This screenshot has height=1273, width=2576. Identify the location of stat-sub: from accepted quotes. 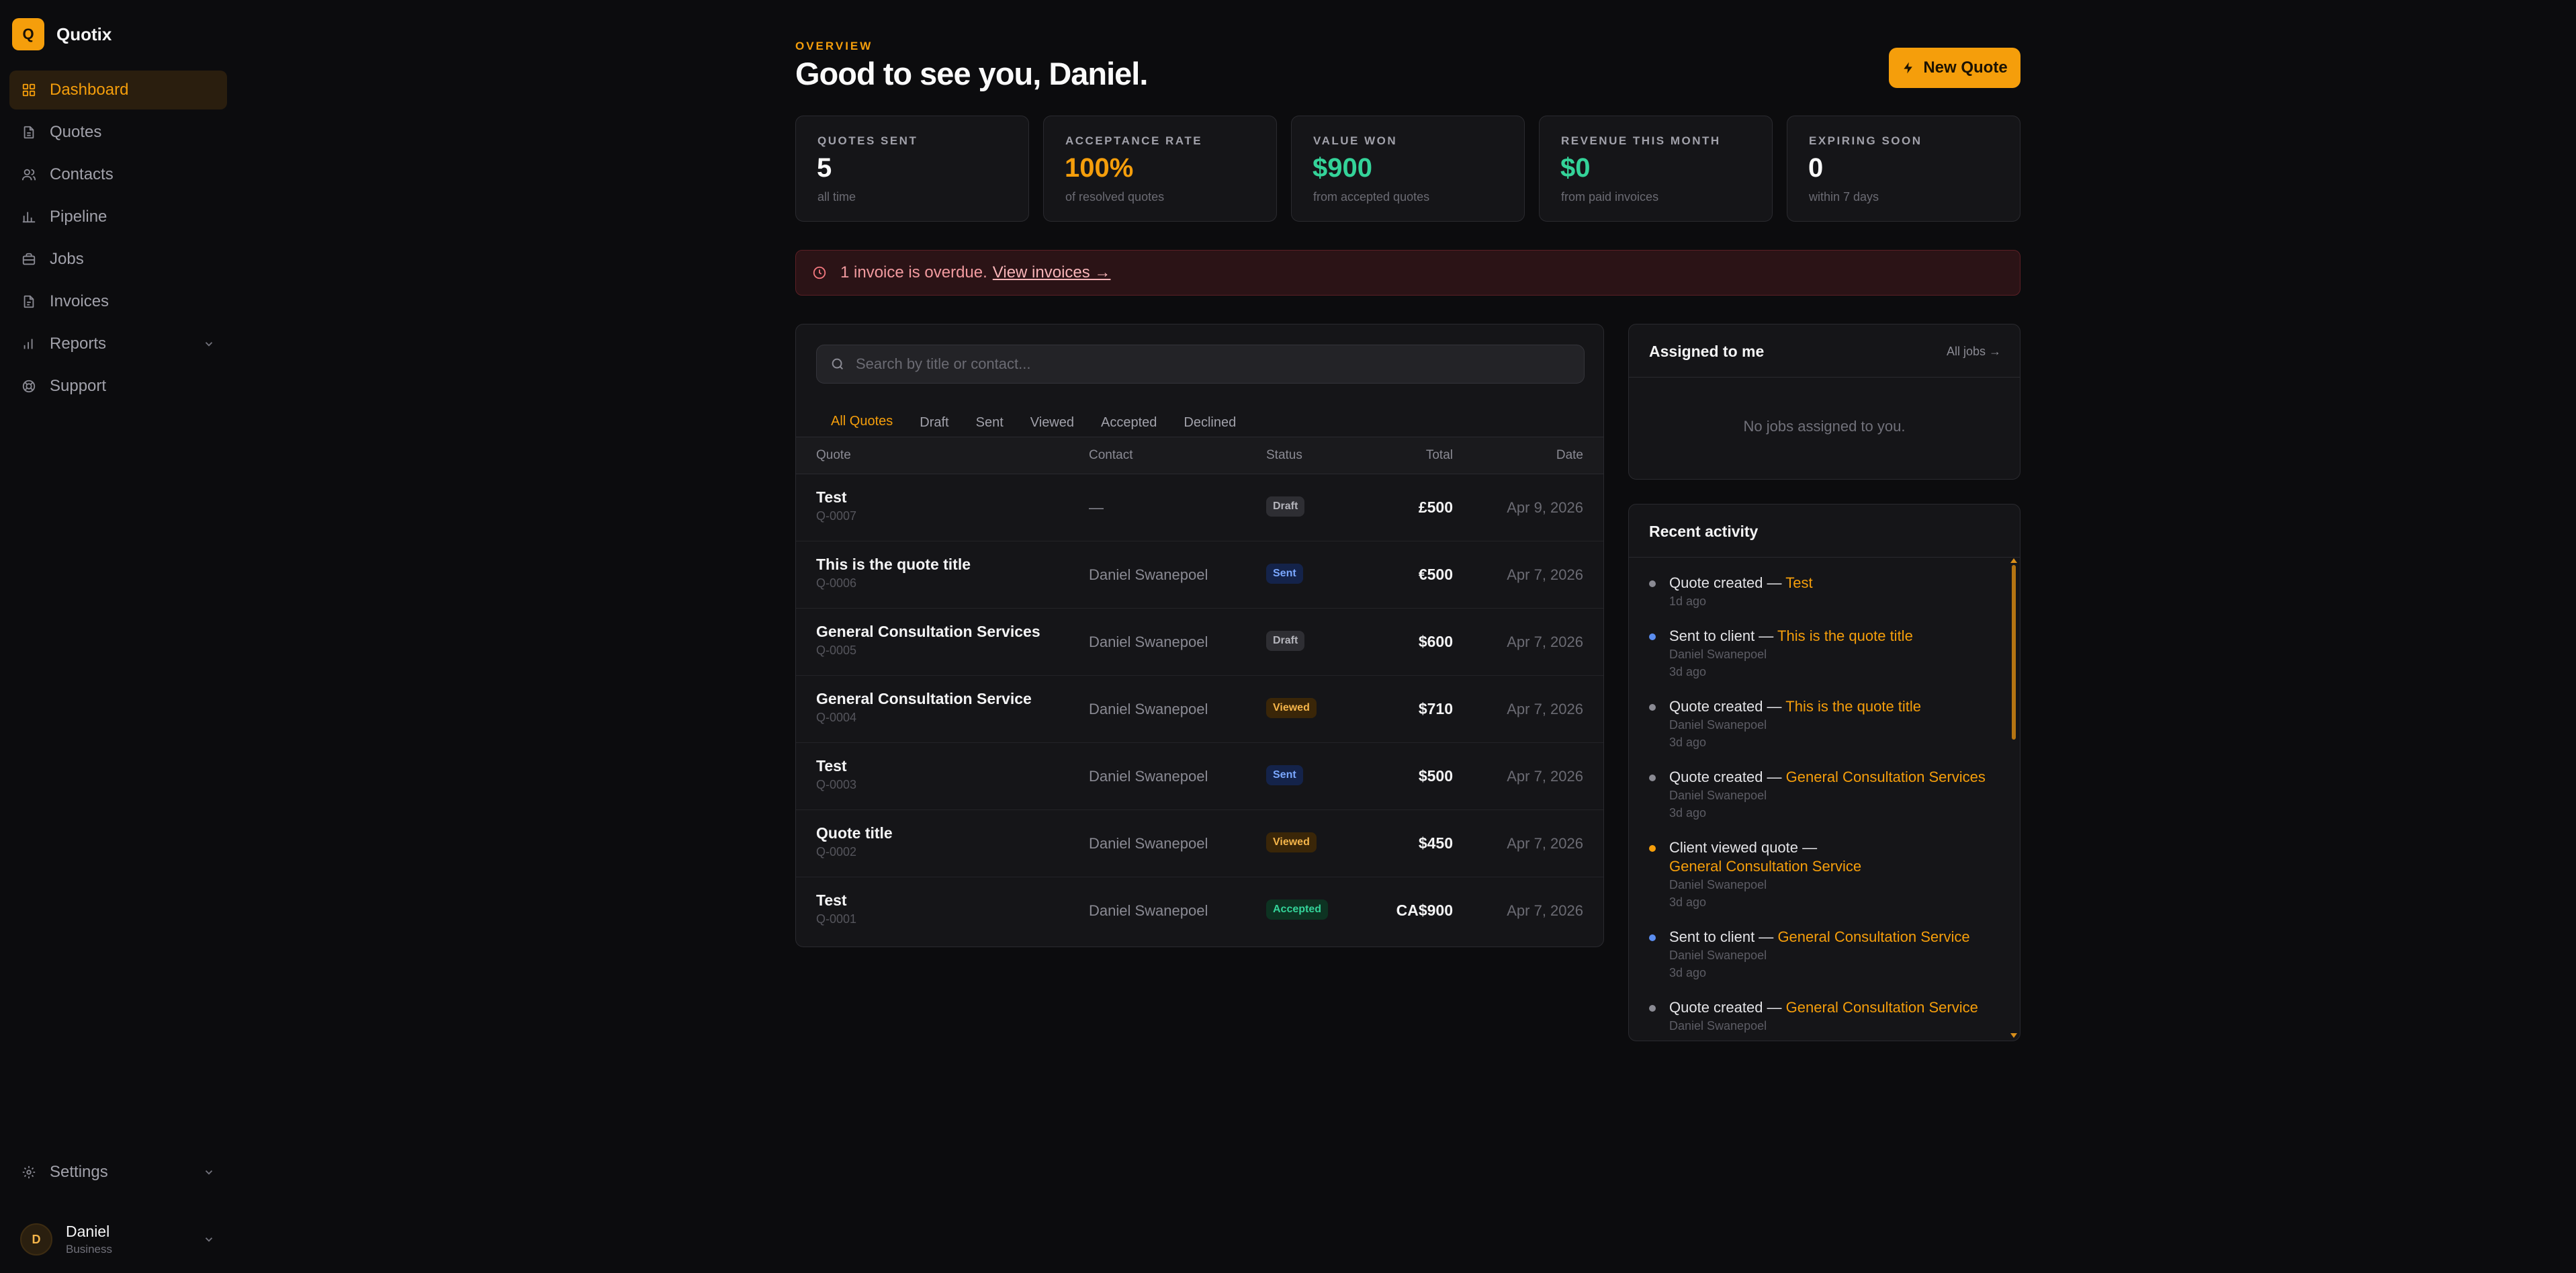
(1372, 197).